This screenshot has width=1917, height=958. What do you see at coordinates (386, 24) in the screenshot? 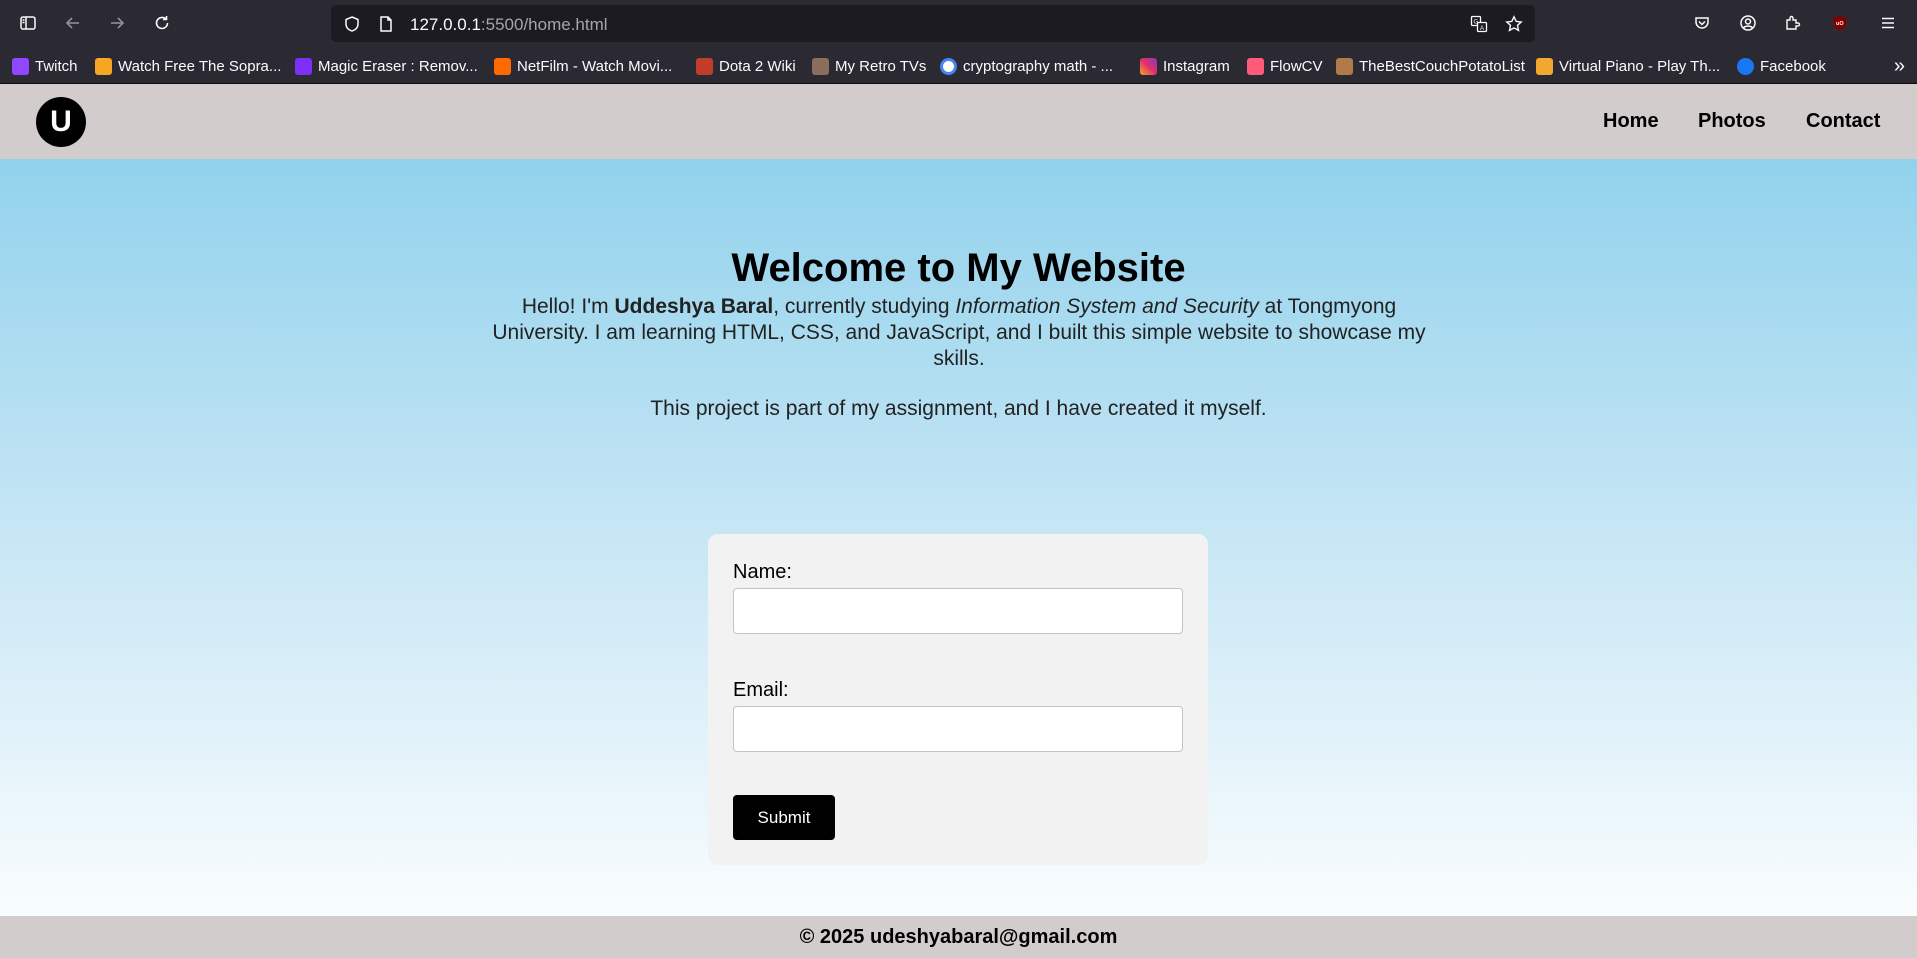
I see `page-icon` at bounding box center [386, 24].